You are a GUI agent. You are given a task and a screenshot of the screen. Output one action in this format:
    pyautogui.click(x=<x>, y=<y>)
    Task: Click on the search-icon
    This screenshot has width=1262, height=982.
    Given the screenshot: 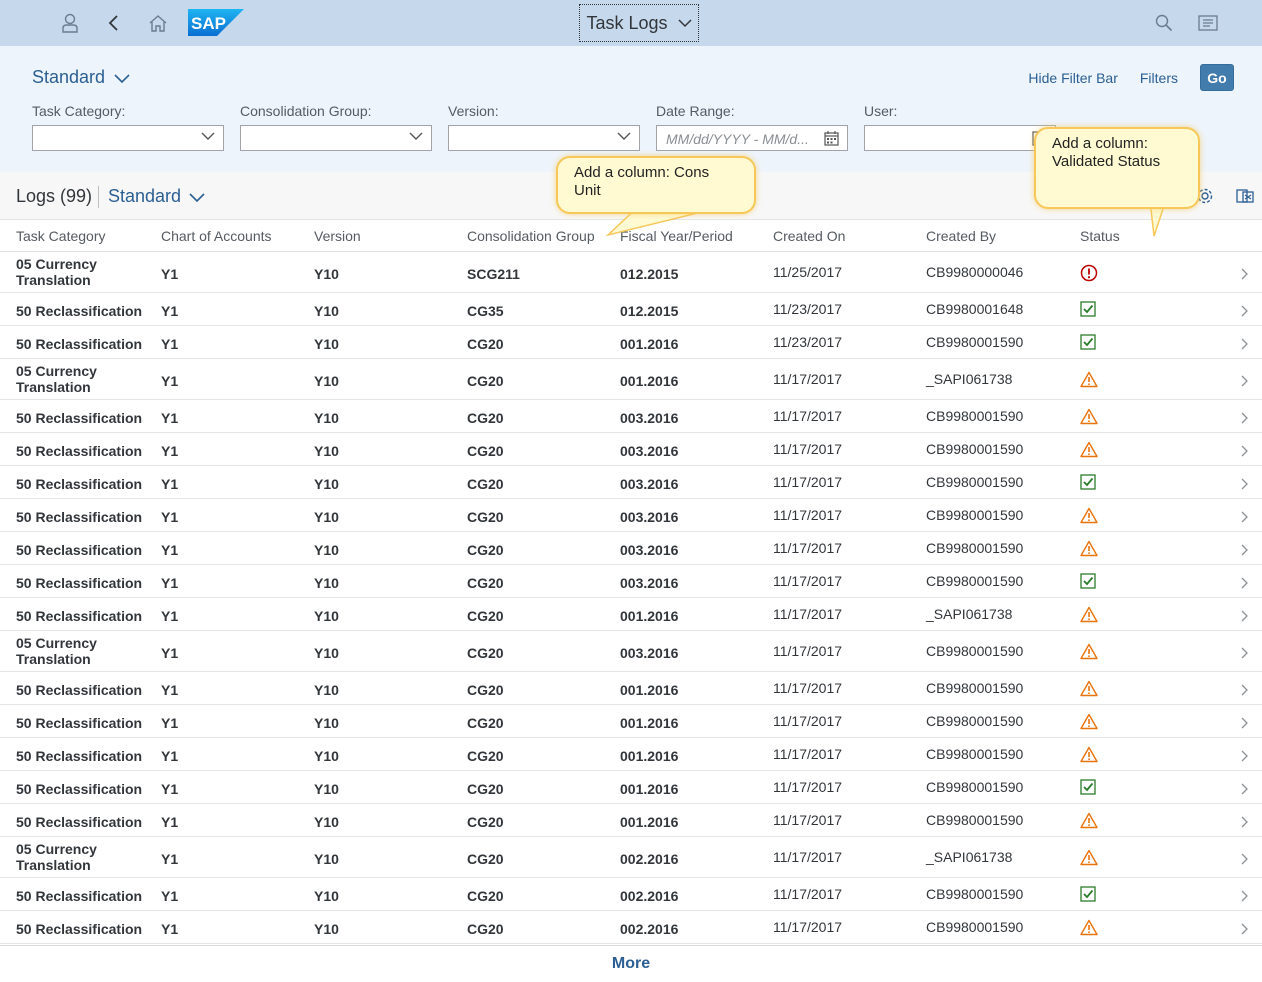 What is the action you would take?
    pyautogui.click(x=1164, y=23)
    